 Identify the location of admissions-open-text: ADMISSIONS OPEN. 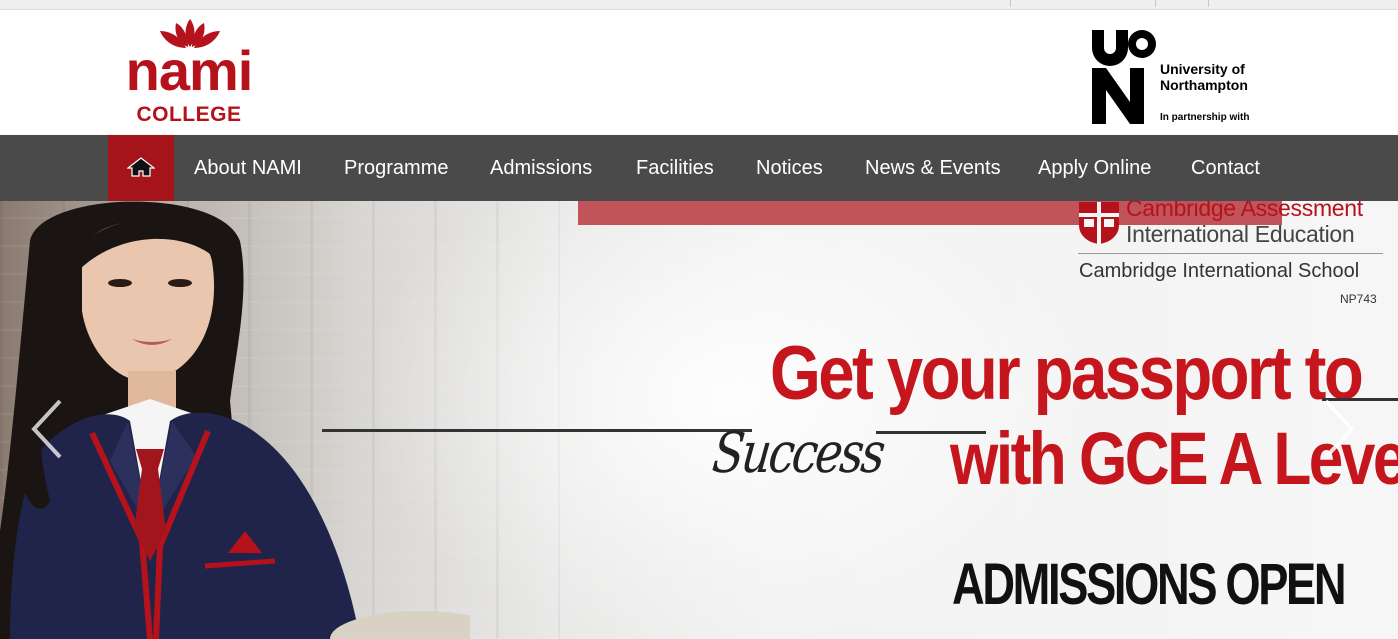
(1149, 584).